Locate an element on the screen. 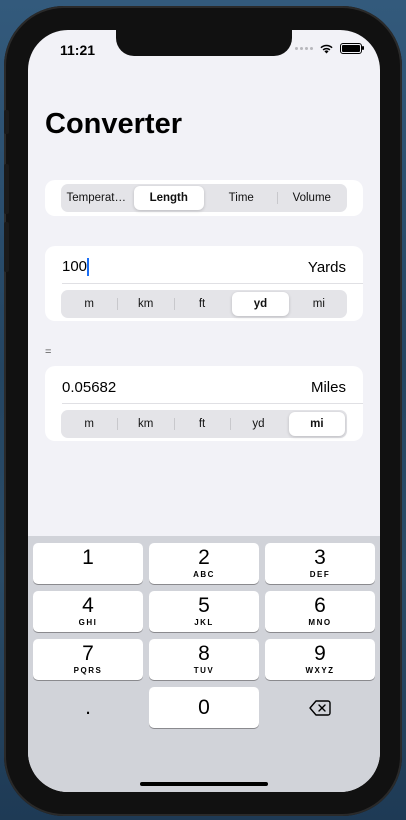  key-4: 4 GHI is located at coordinates (88, 611).